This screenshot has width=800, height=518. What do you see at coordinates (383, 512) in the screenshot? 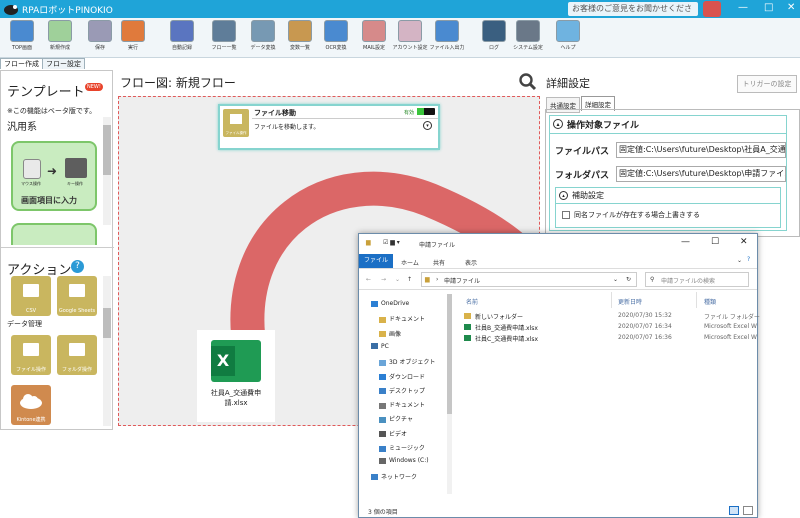
I see `item-count: 3 個の項目` at bounding box center [383, 512].